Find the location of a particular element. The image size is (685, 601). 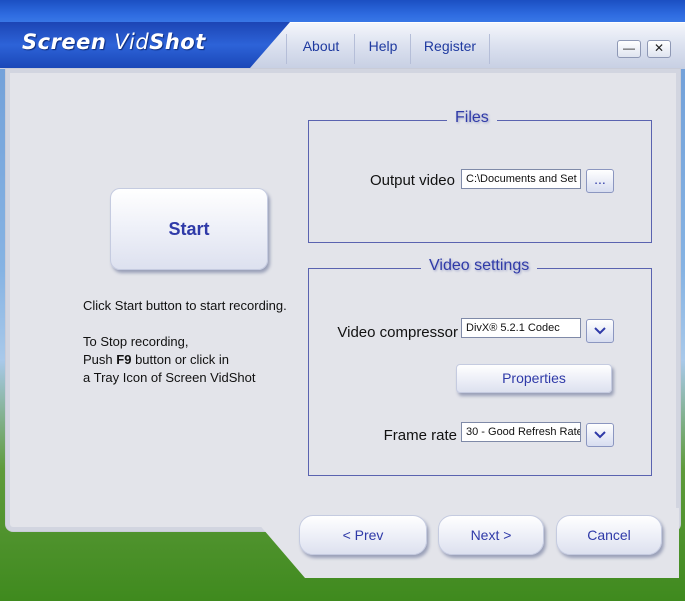

instructions-line3: Push F9 button or click in is located at coordinates (193, 360).